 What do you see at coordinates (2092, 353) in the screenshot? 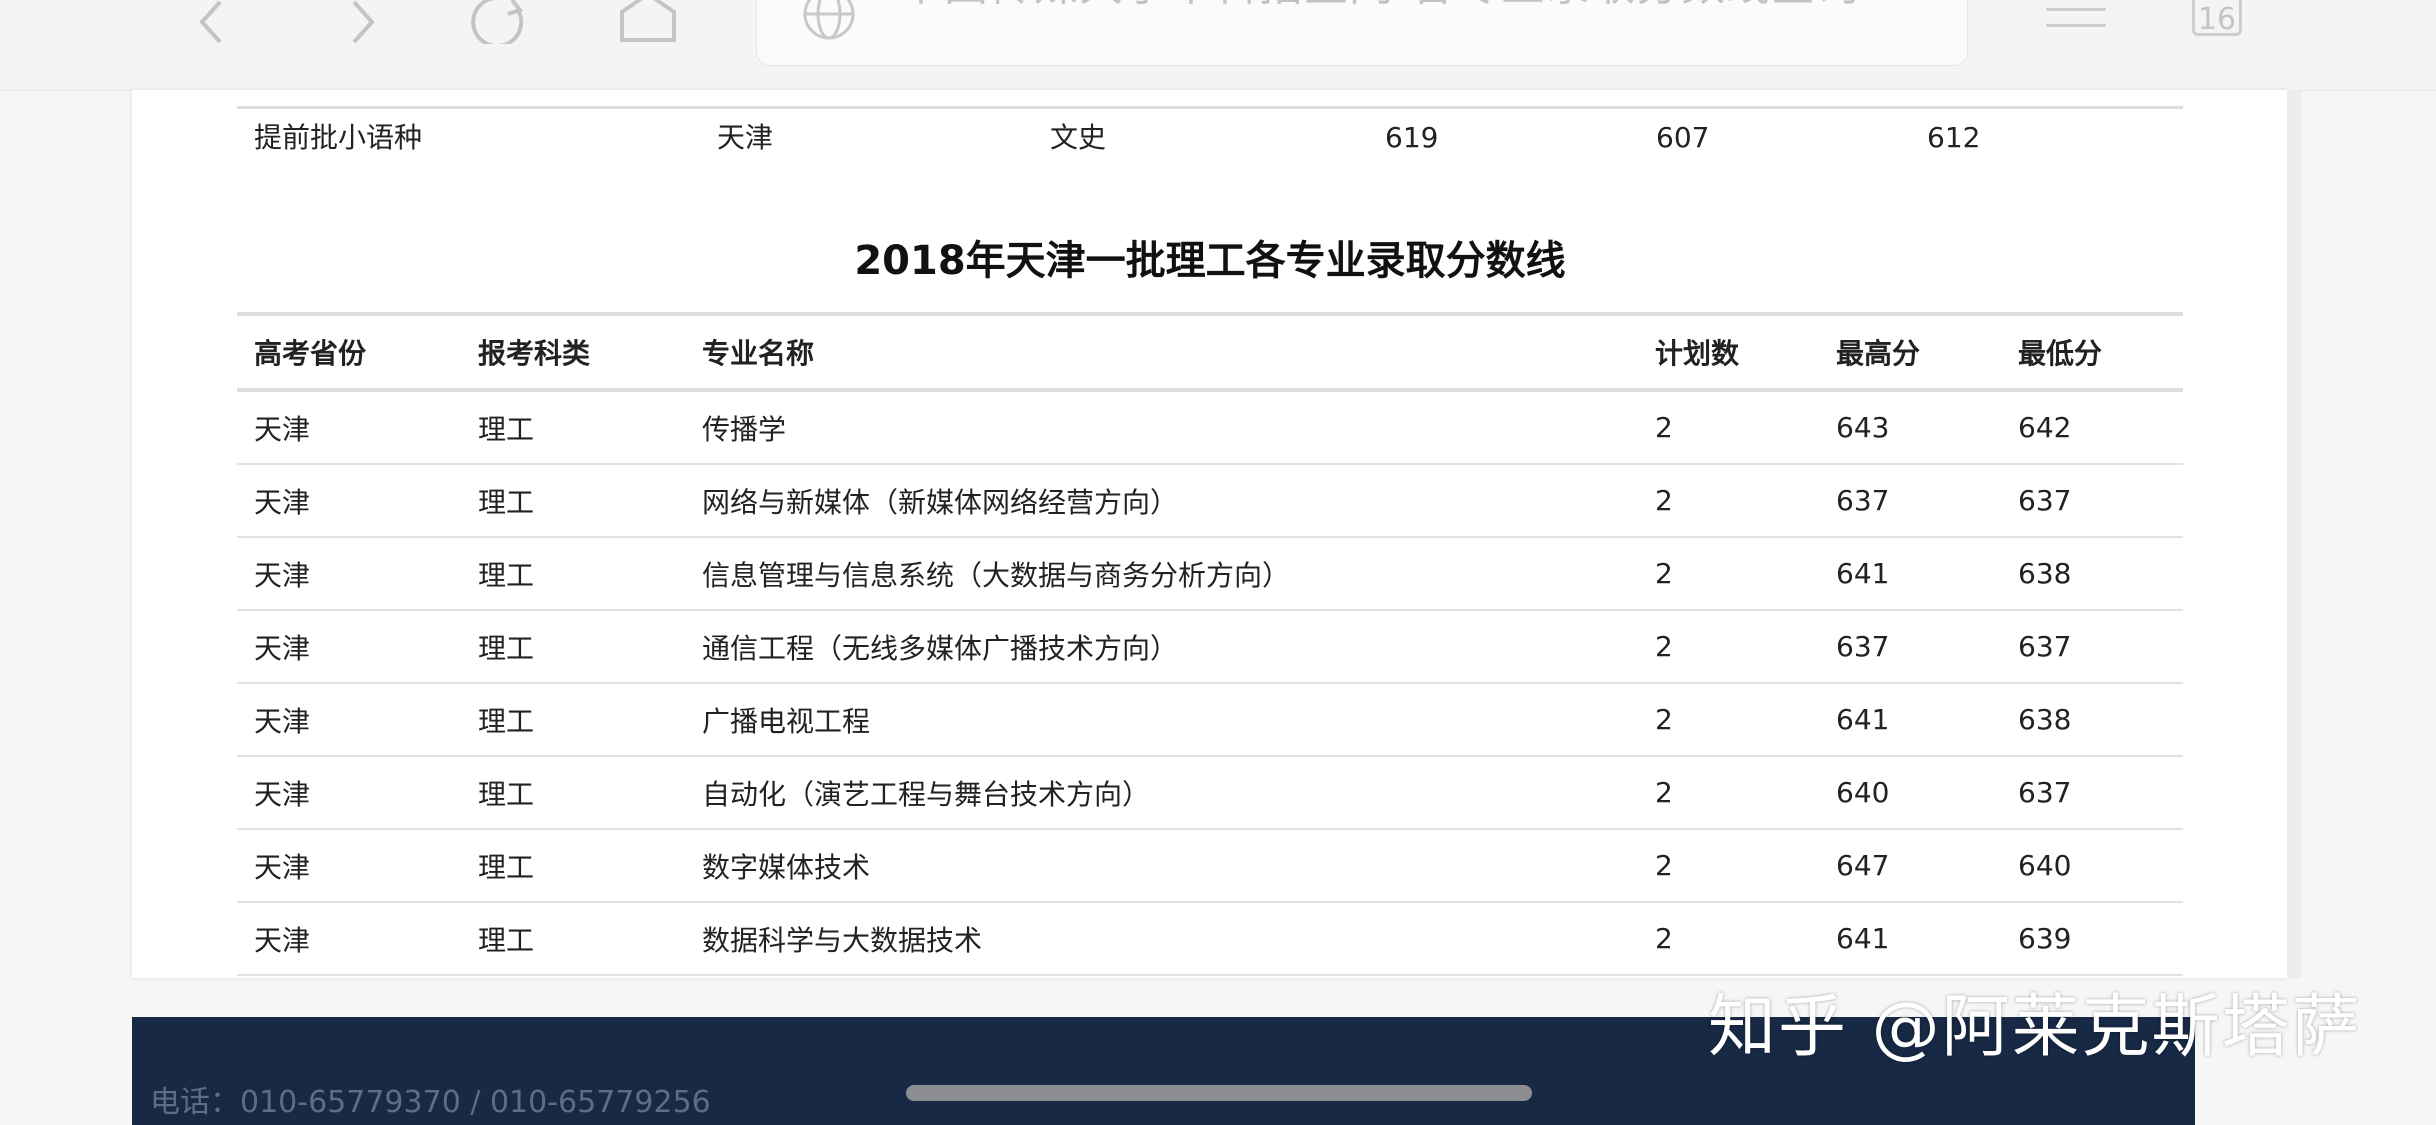
I see `header-min: 最低分` at bounding box center [2092, 353].